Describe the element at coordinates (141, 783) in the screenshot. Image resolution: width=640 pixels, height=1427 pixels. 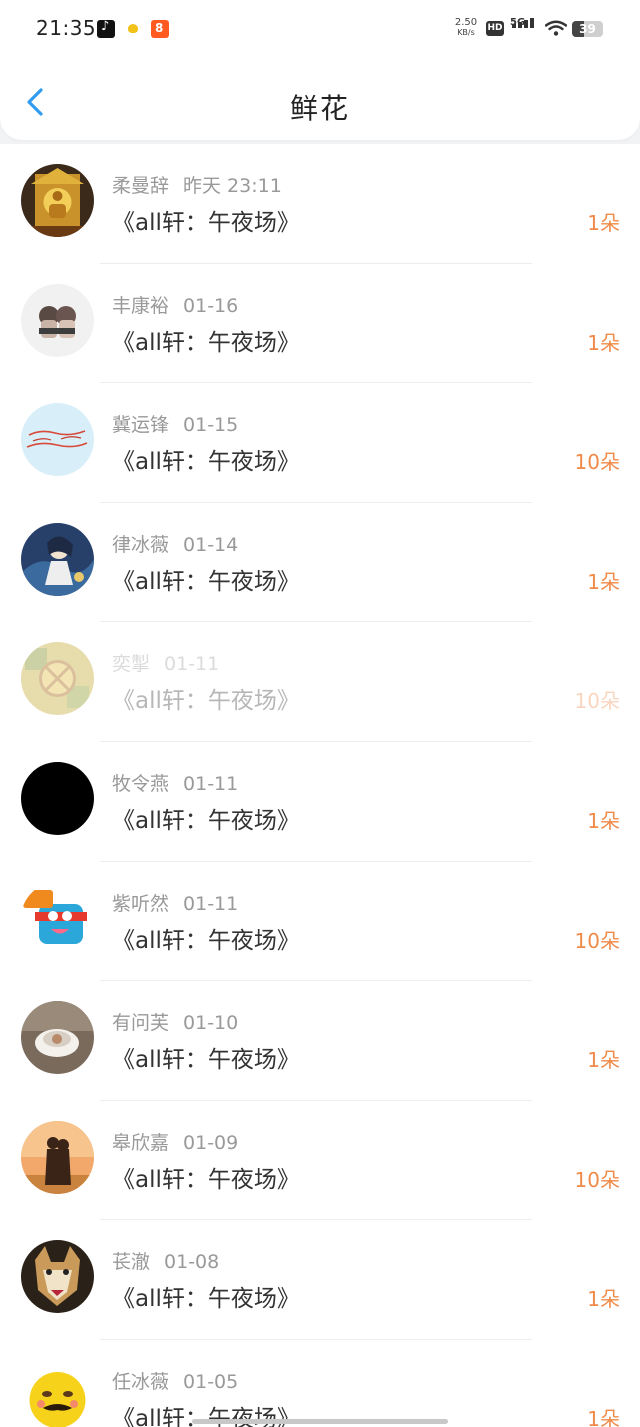
I see `user-name: 牧令燕` at that location.